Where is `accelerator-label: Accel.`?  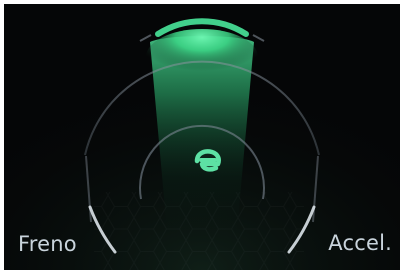
accelerator-label: Accel. is located at coordinates (360, 243).